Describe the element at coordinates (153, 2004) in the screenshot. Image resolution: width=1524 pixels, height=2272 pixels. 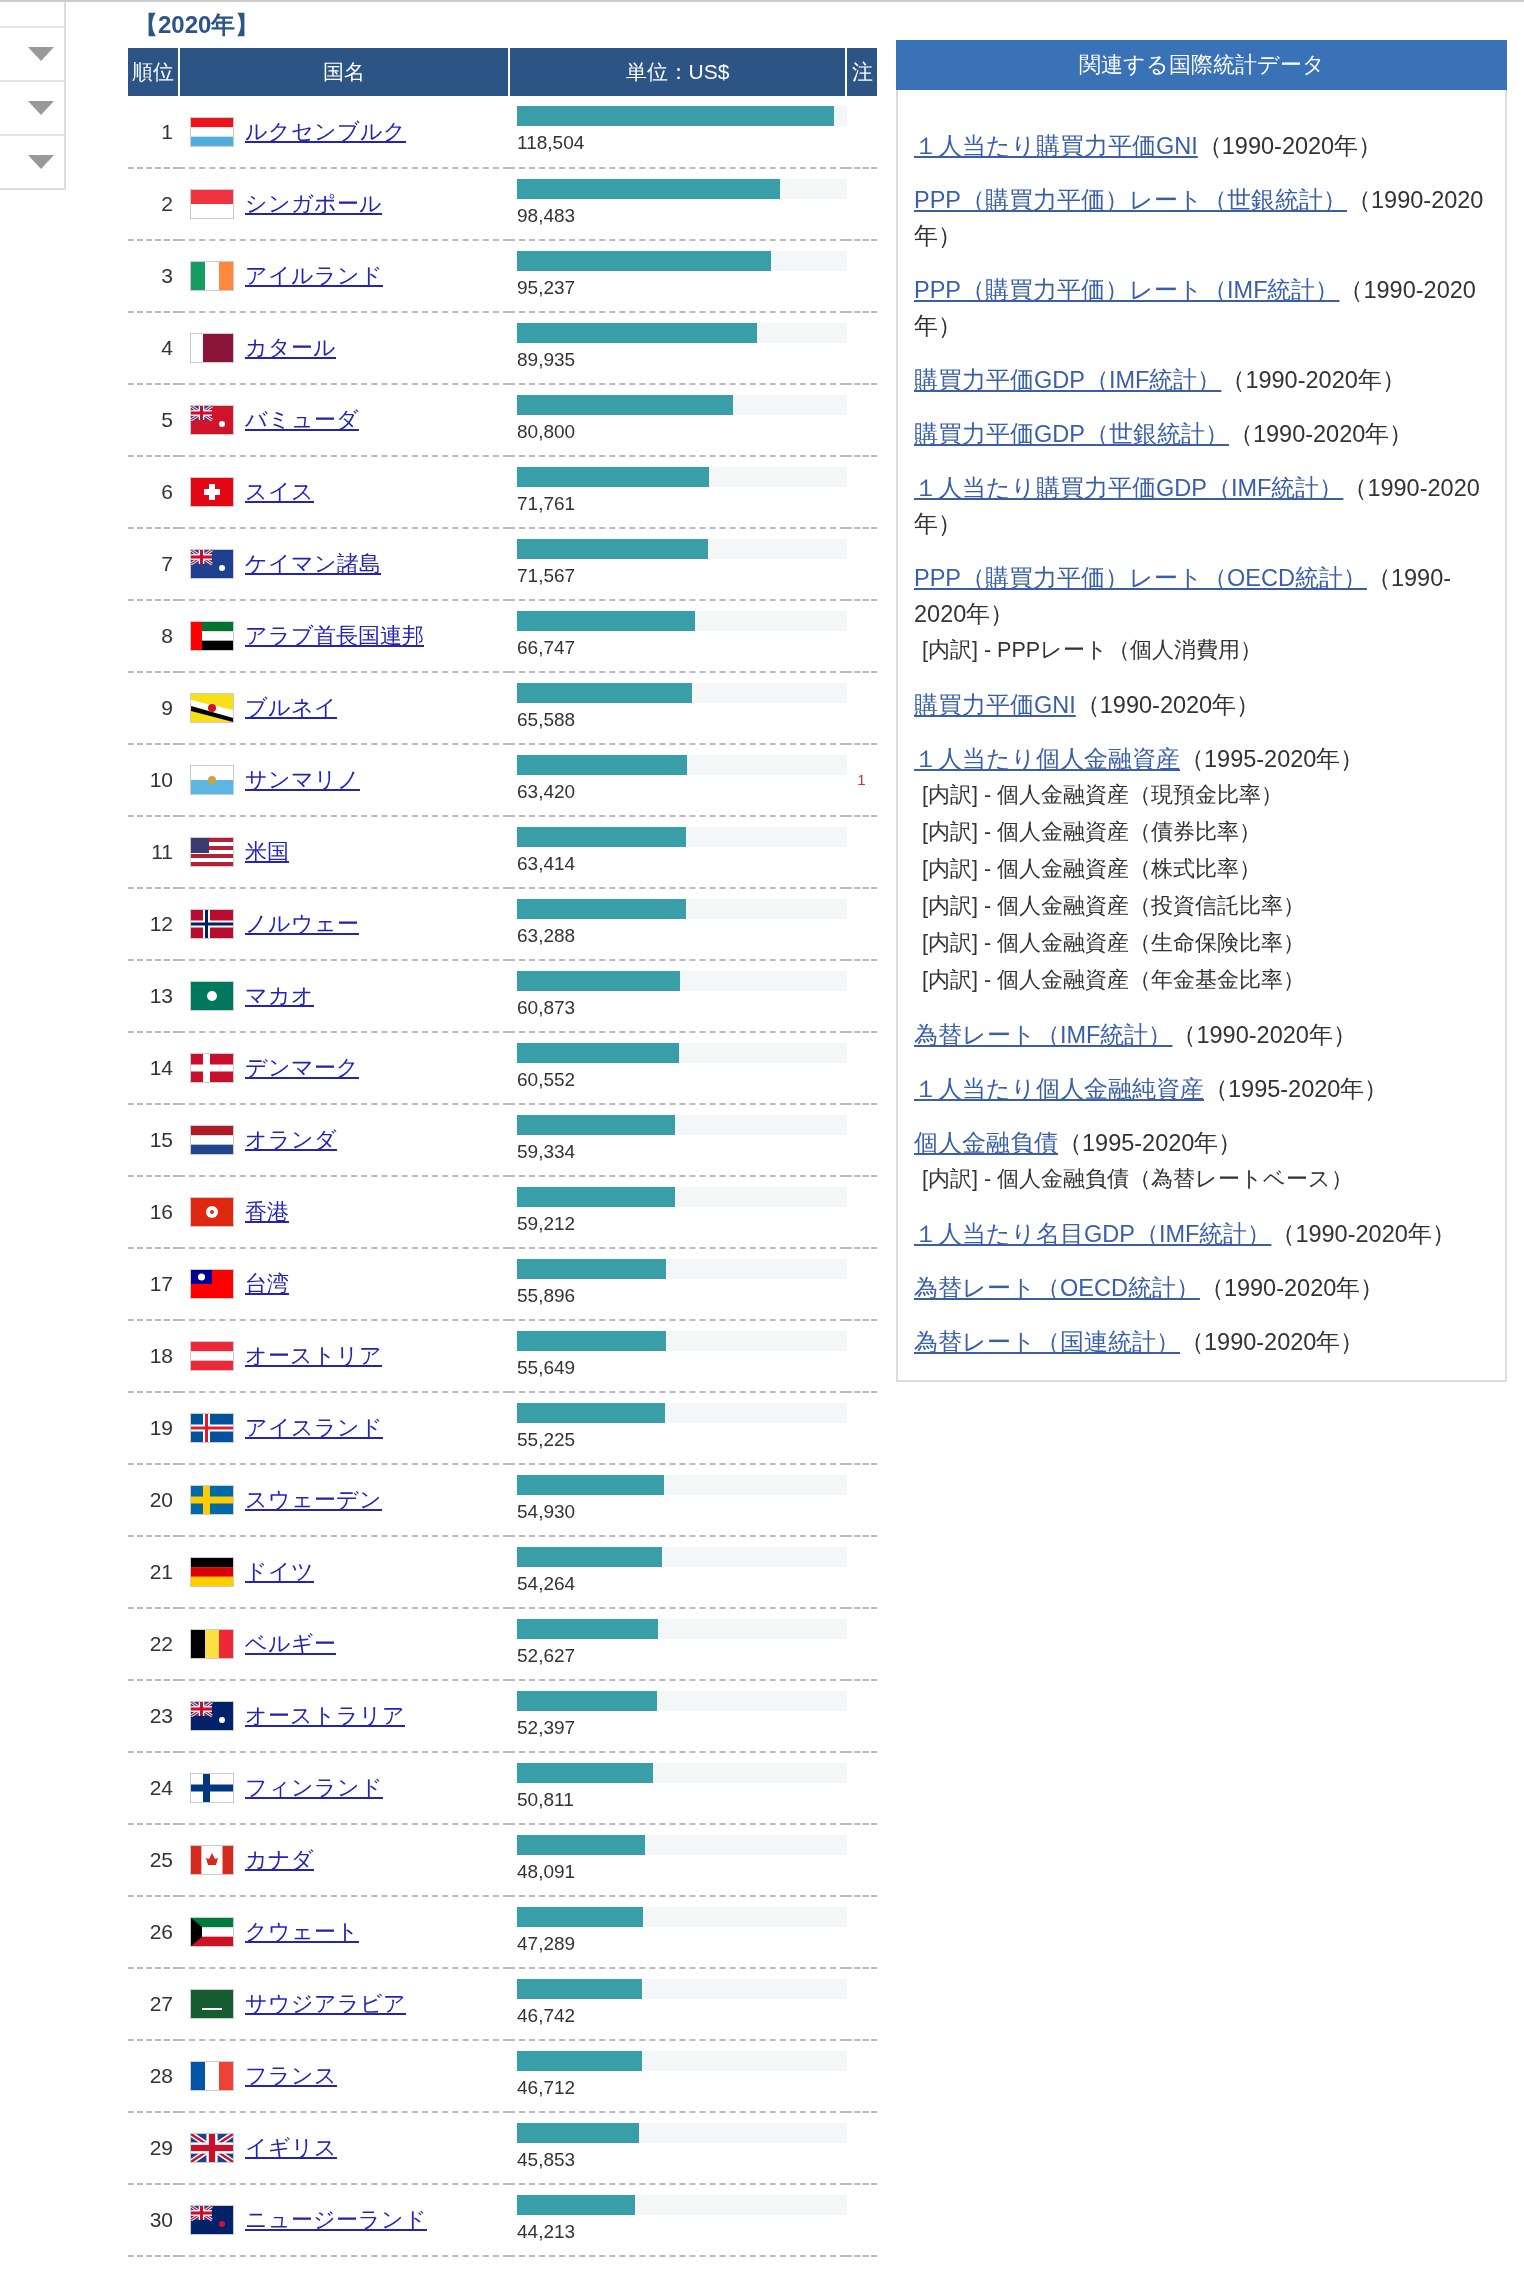
I see `rank-cell: 27` at that location.